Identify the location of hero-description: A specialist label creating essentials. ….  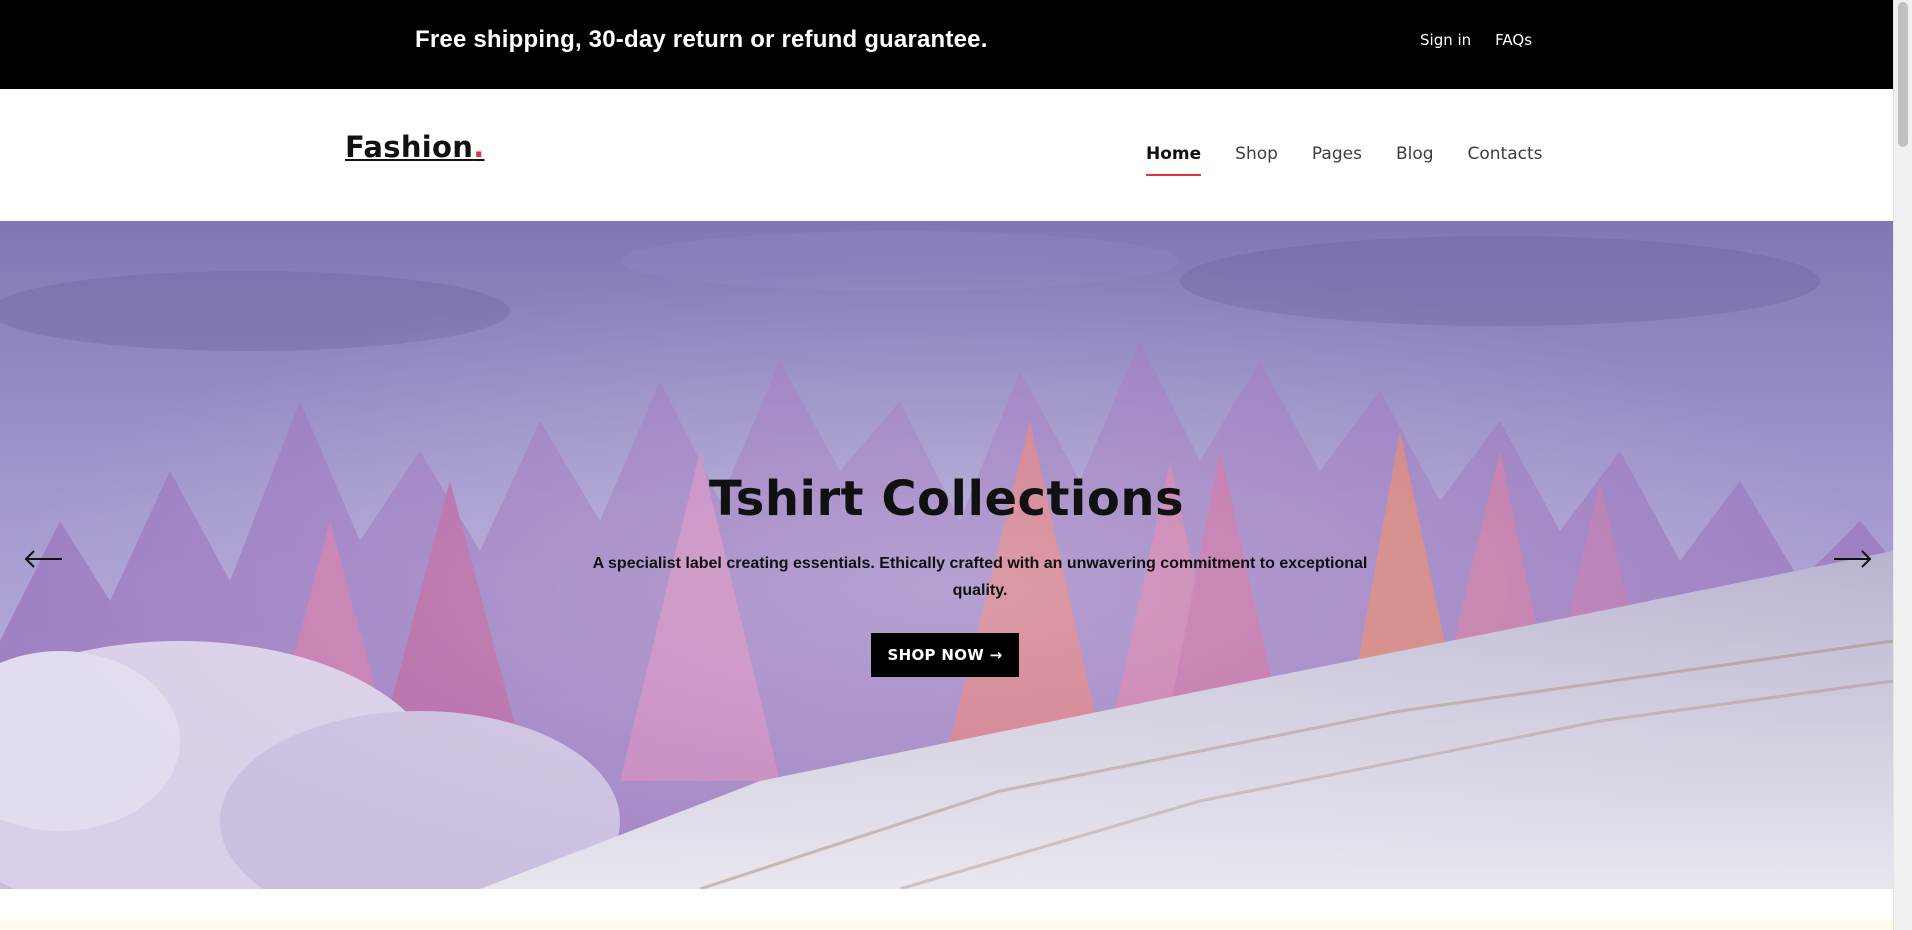
(980, 577).